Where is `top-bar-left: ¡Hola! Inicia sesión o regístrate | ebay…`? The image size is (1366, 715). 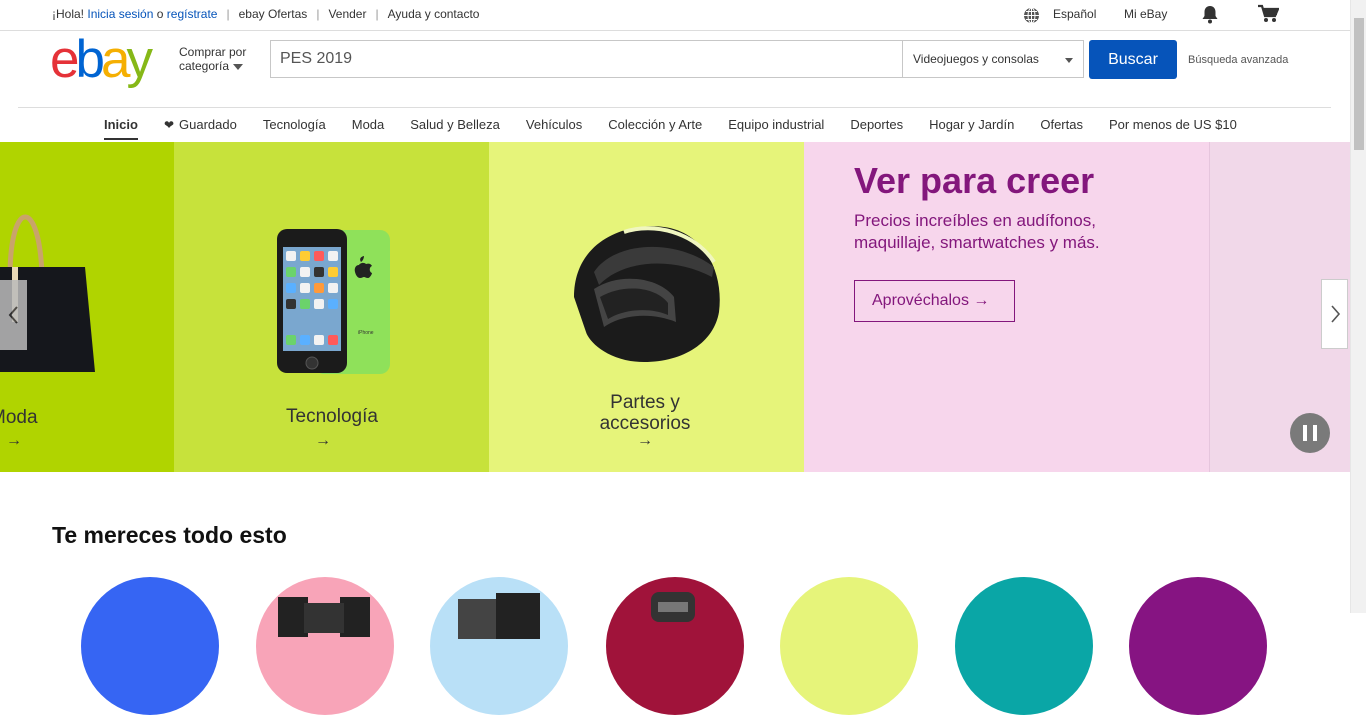
top-bar-left: ¡Hola! Inicia sesión o regístrate | ebay… is located at coordinates (265, 14).